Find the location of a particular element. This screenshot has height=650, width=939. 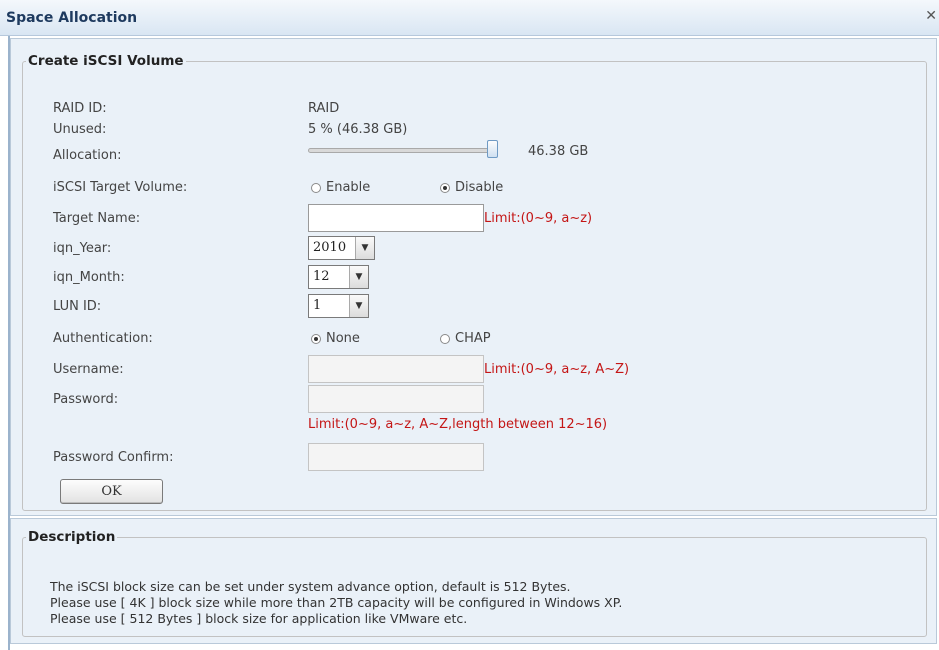

iqn-month-value: 12 is located at coordinates (321, 276).